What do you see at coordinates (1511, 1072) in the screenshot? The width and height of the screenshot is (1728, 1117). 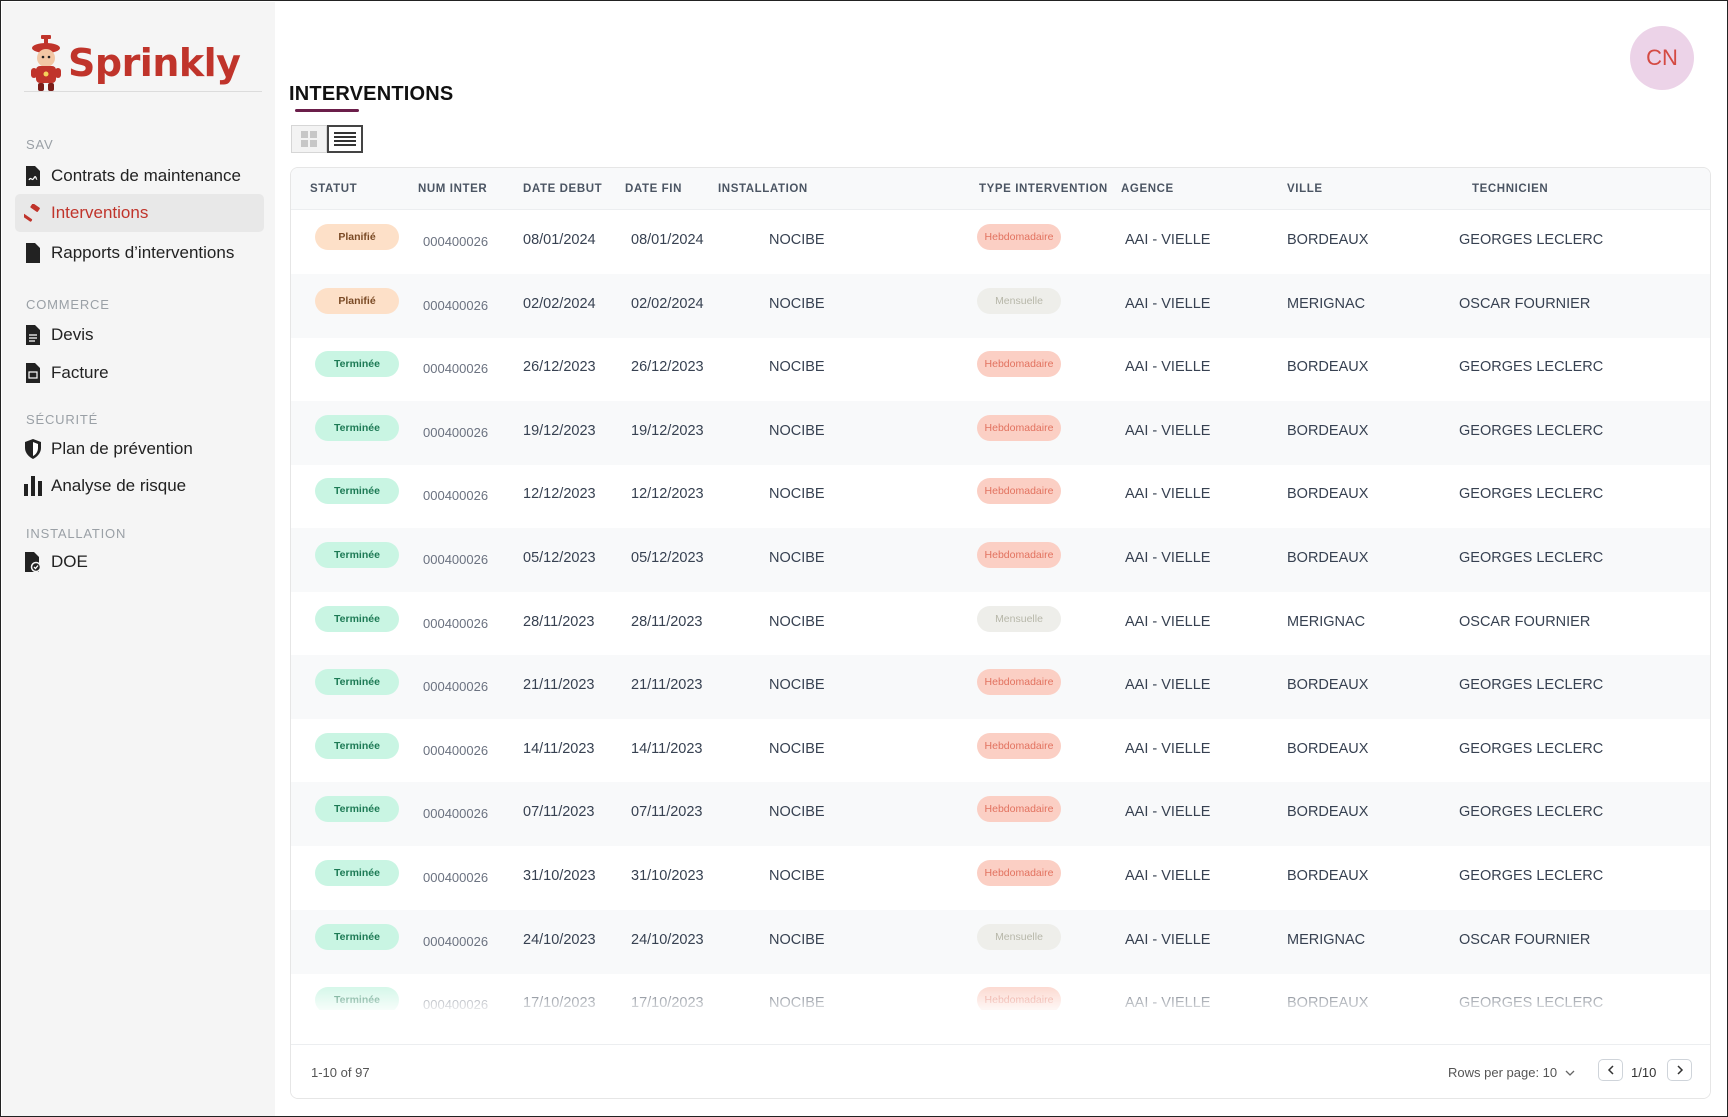 I see `rows-per-page-select: Rows per page: 10` at bounding box center [1511, 1072].